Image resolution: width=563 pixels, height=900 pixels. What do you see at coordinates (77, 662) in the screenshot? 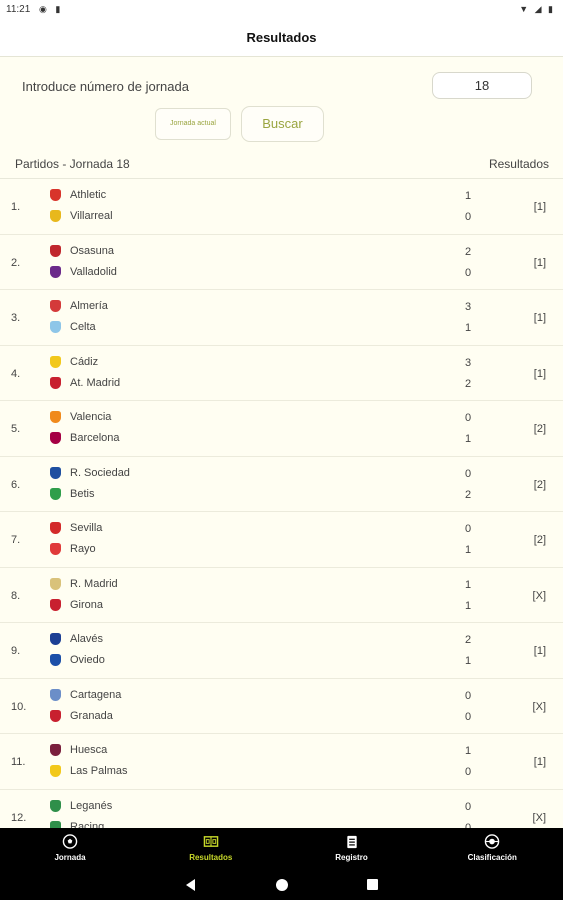
I see `away-team: Oviedo` at bounding box center [77, 662].